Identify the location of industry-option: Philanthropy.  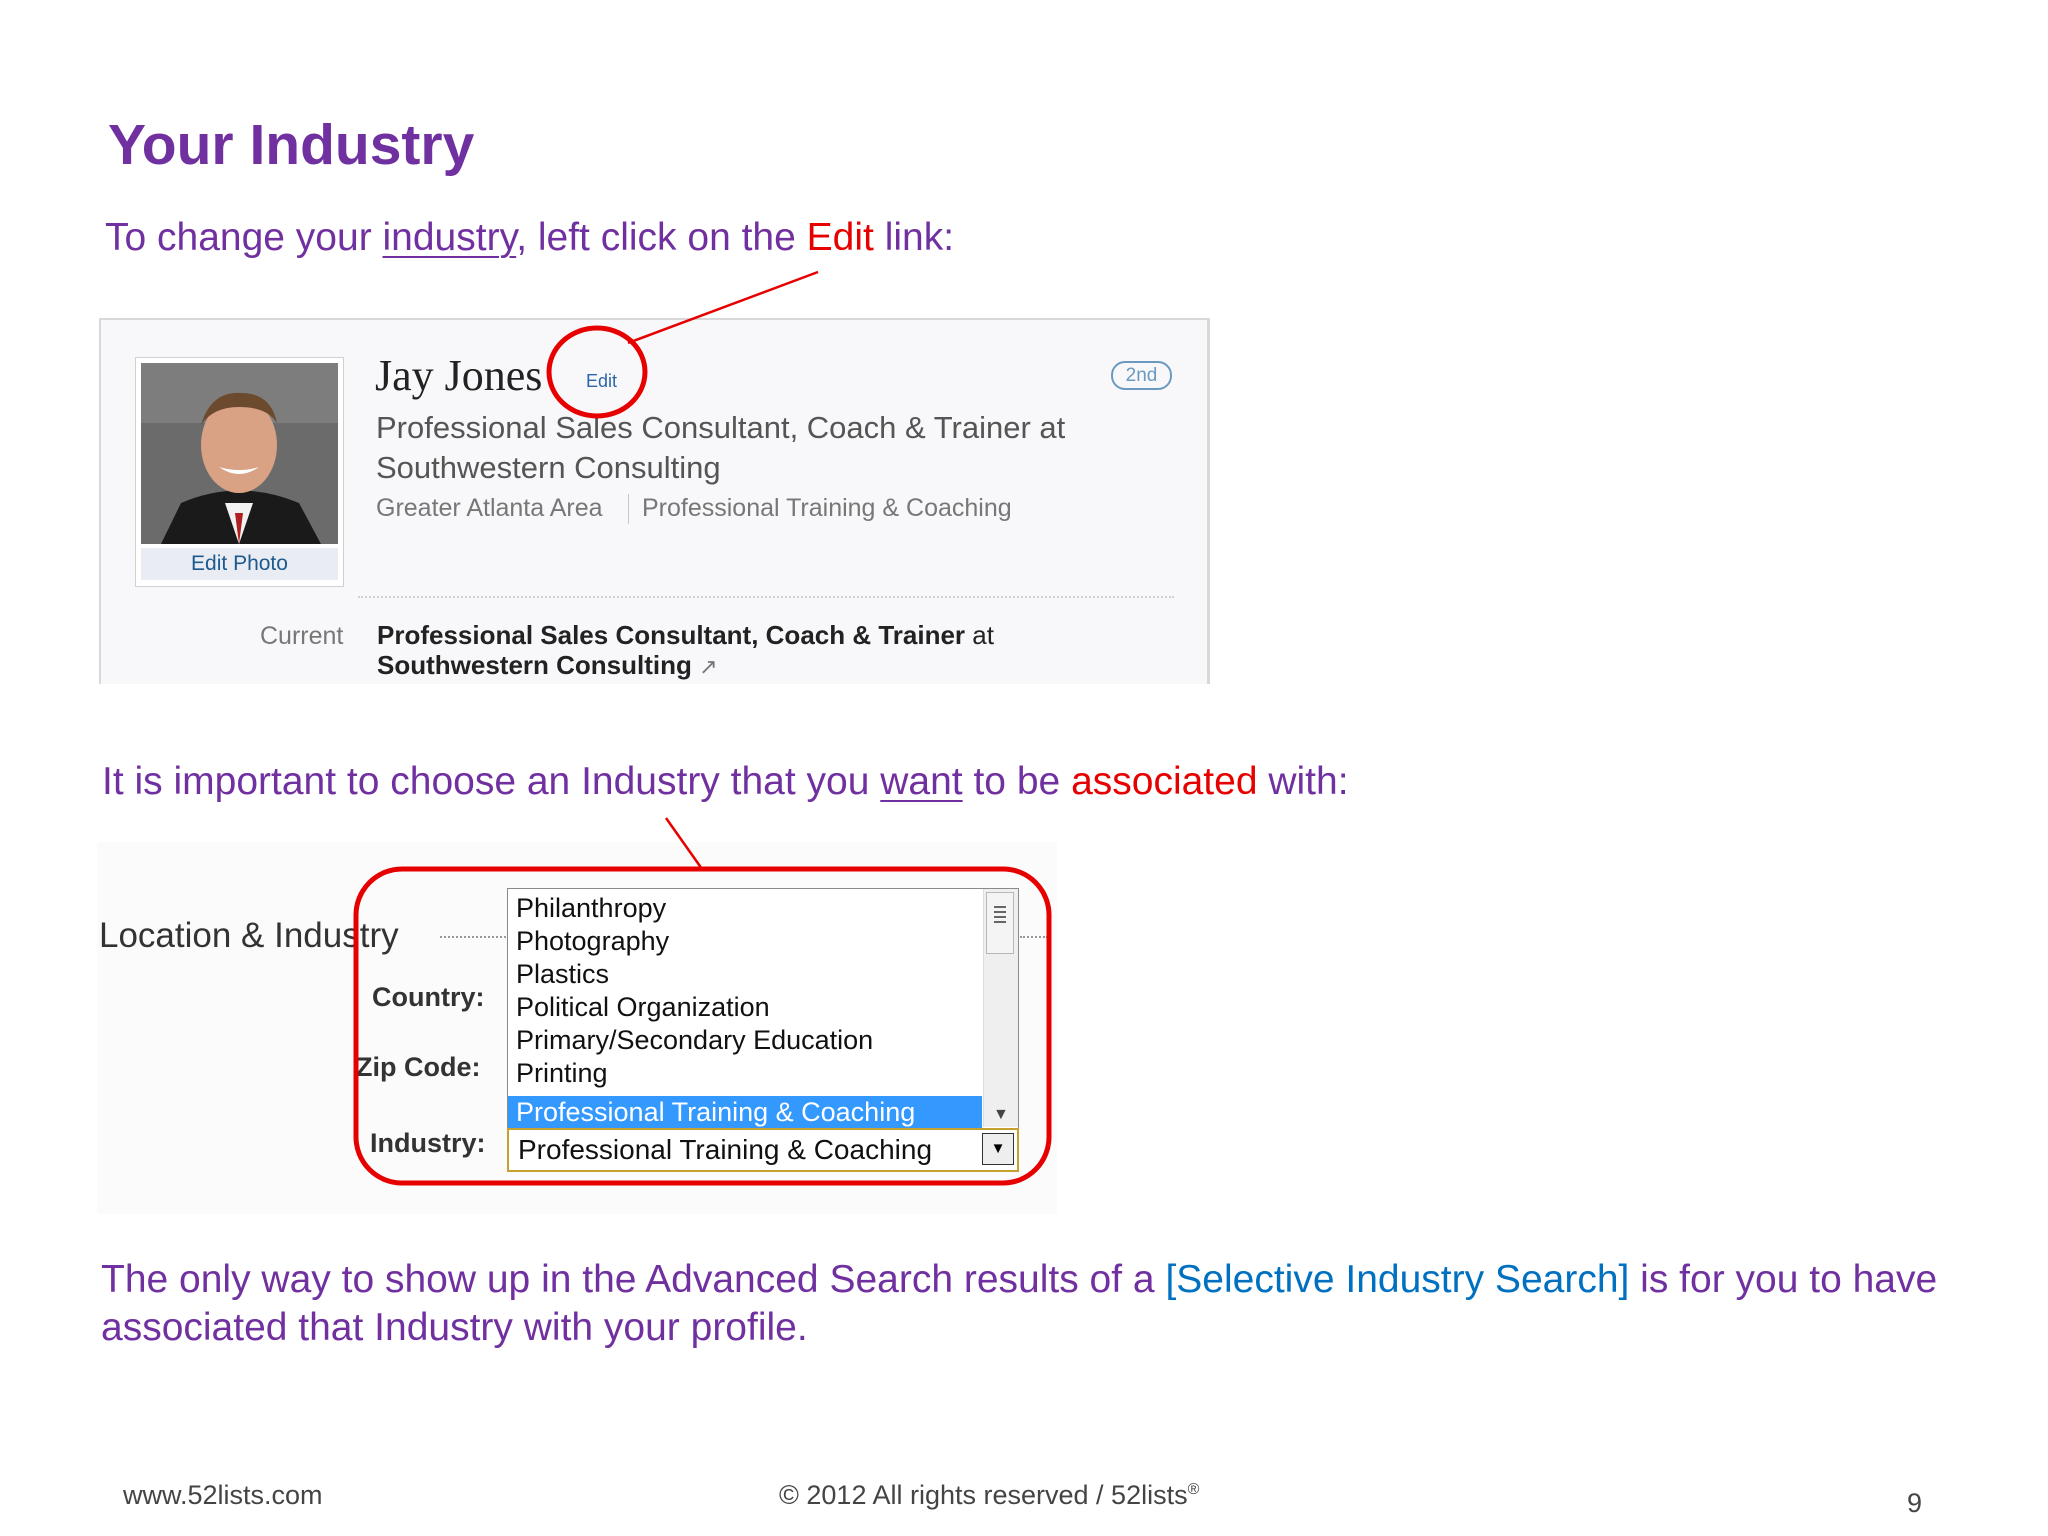
(591, 908).